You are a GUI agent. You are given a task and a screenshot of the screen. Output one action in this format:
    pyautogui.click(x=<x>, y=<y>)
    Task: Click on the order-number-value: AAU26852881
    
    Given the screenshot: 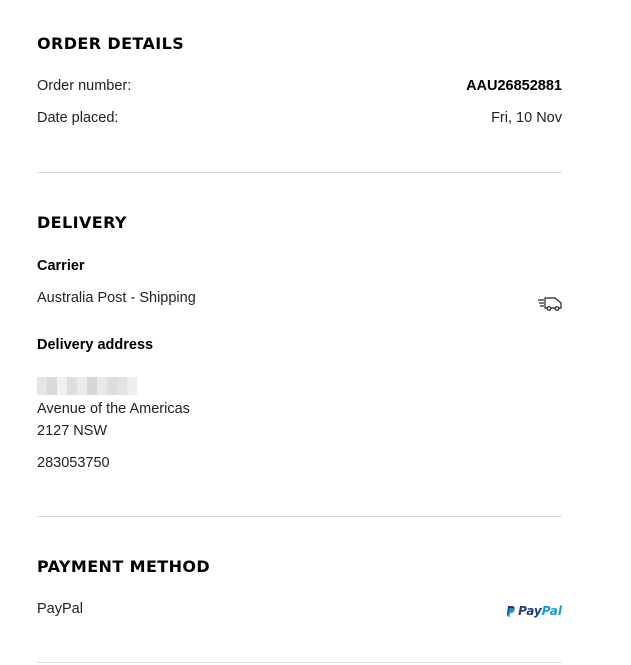 What is the action you would take?
    pyautogui.click(x=514, y=86)
    